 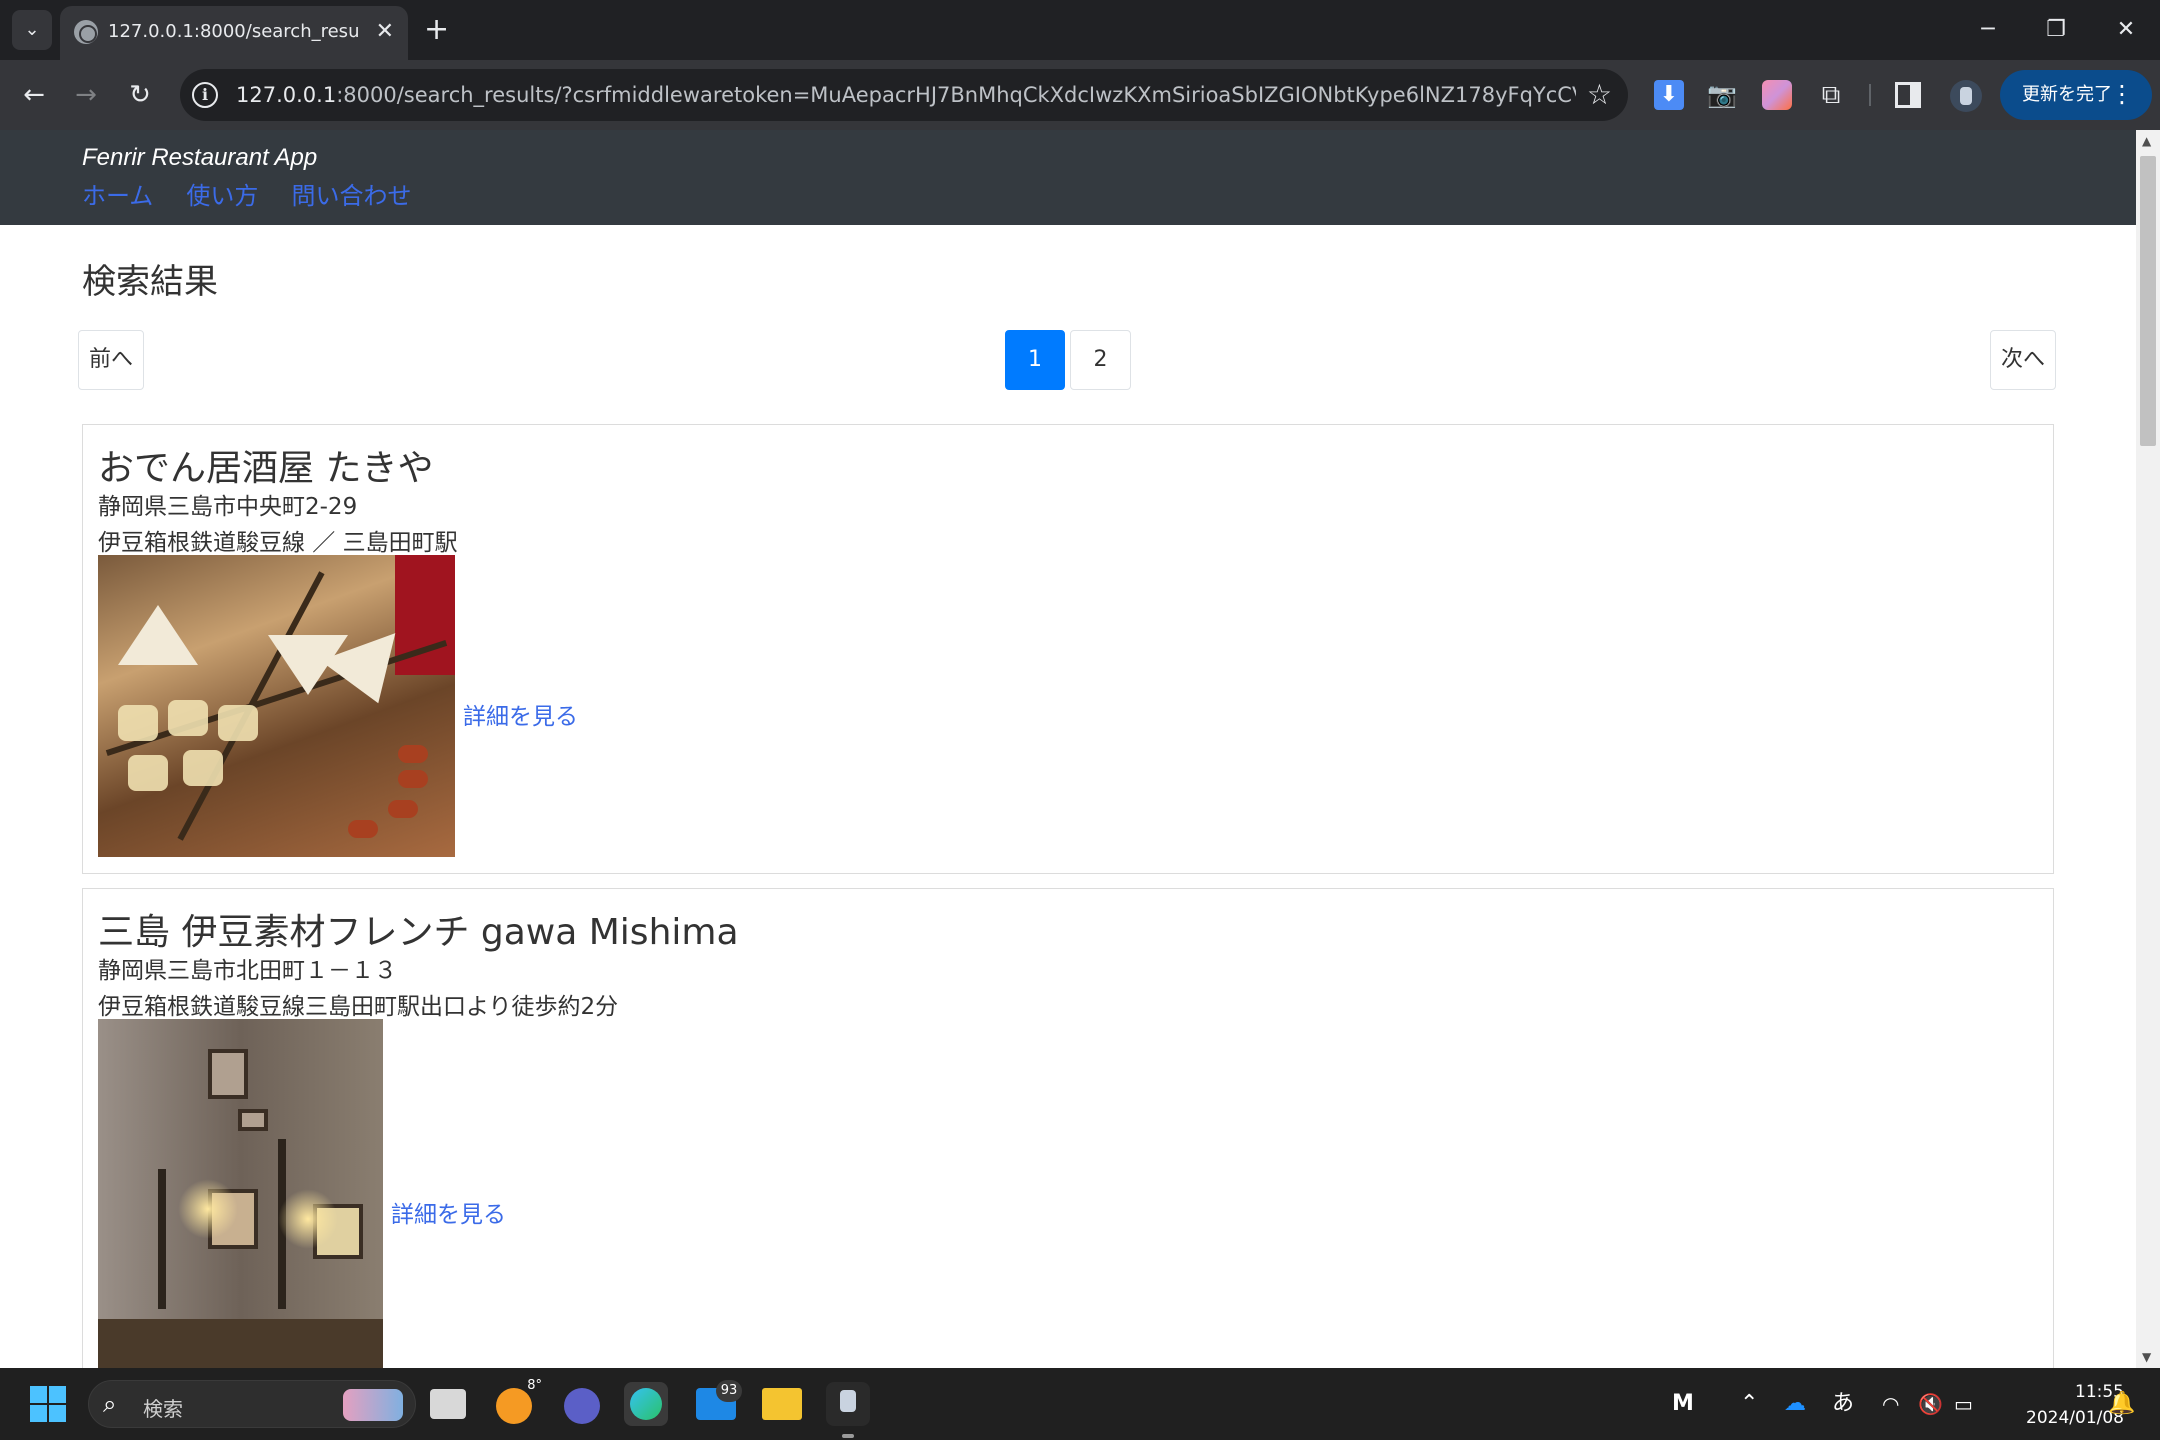 I want to click on restaurant-address: 静岡県三島市北田町１－１３, so click(x=247, y=971).